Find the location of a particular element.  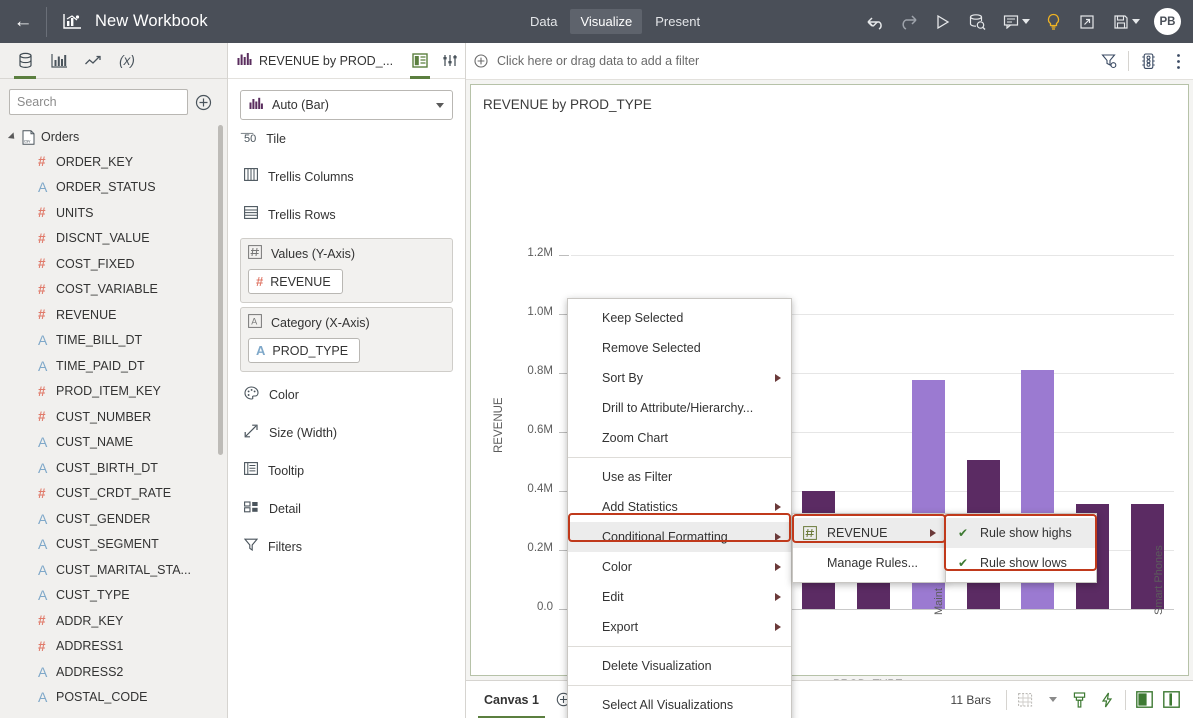

field-item: # DISCNT_VALUE is located at coordinates (113, 239).